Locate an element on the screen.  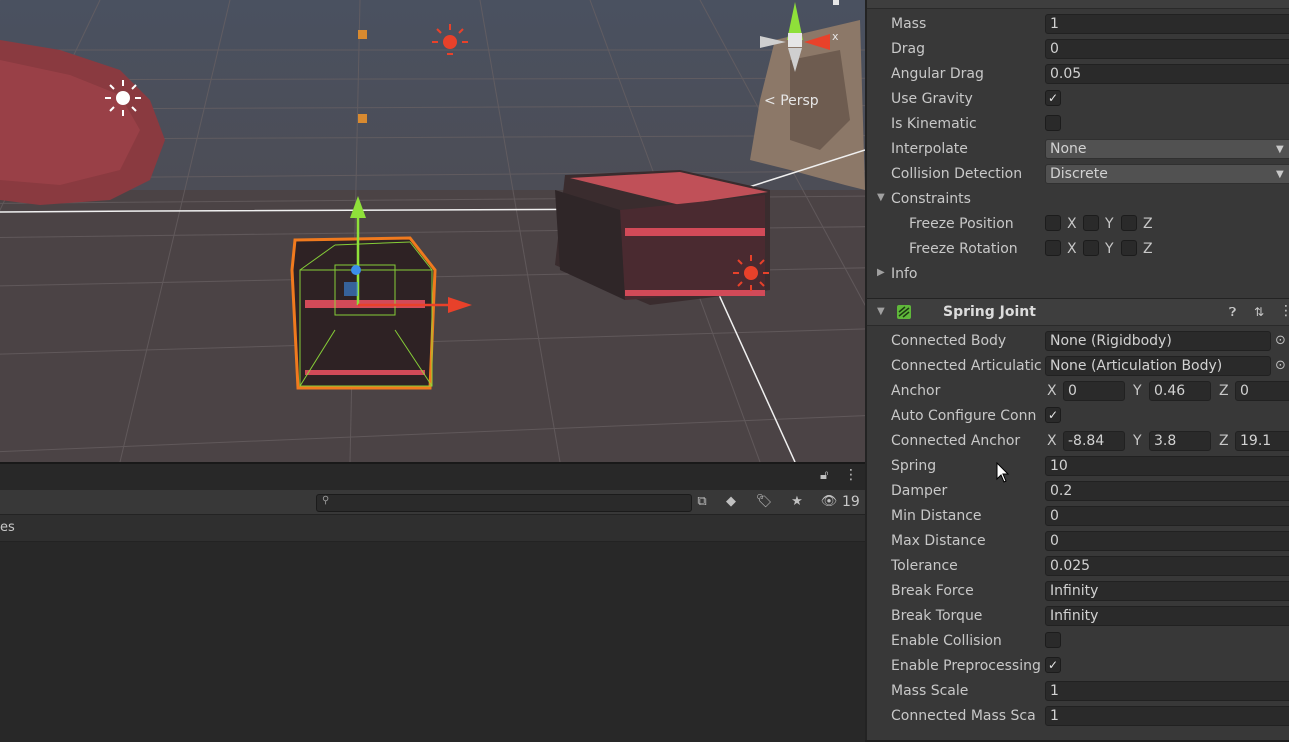
anchor-label: Anchor is located at coordinates (916, 391).